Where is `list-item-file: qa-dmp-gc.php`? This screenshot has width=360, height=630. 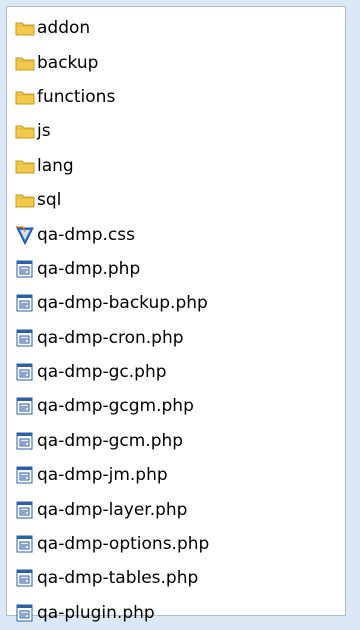 list-item-file: qa-dmp-gc.php is located at coordinates (112, 372).